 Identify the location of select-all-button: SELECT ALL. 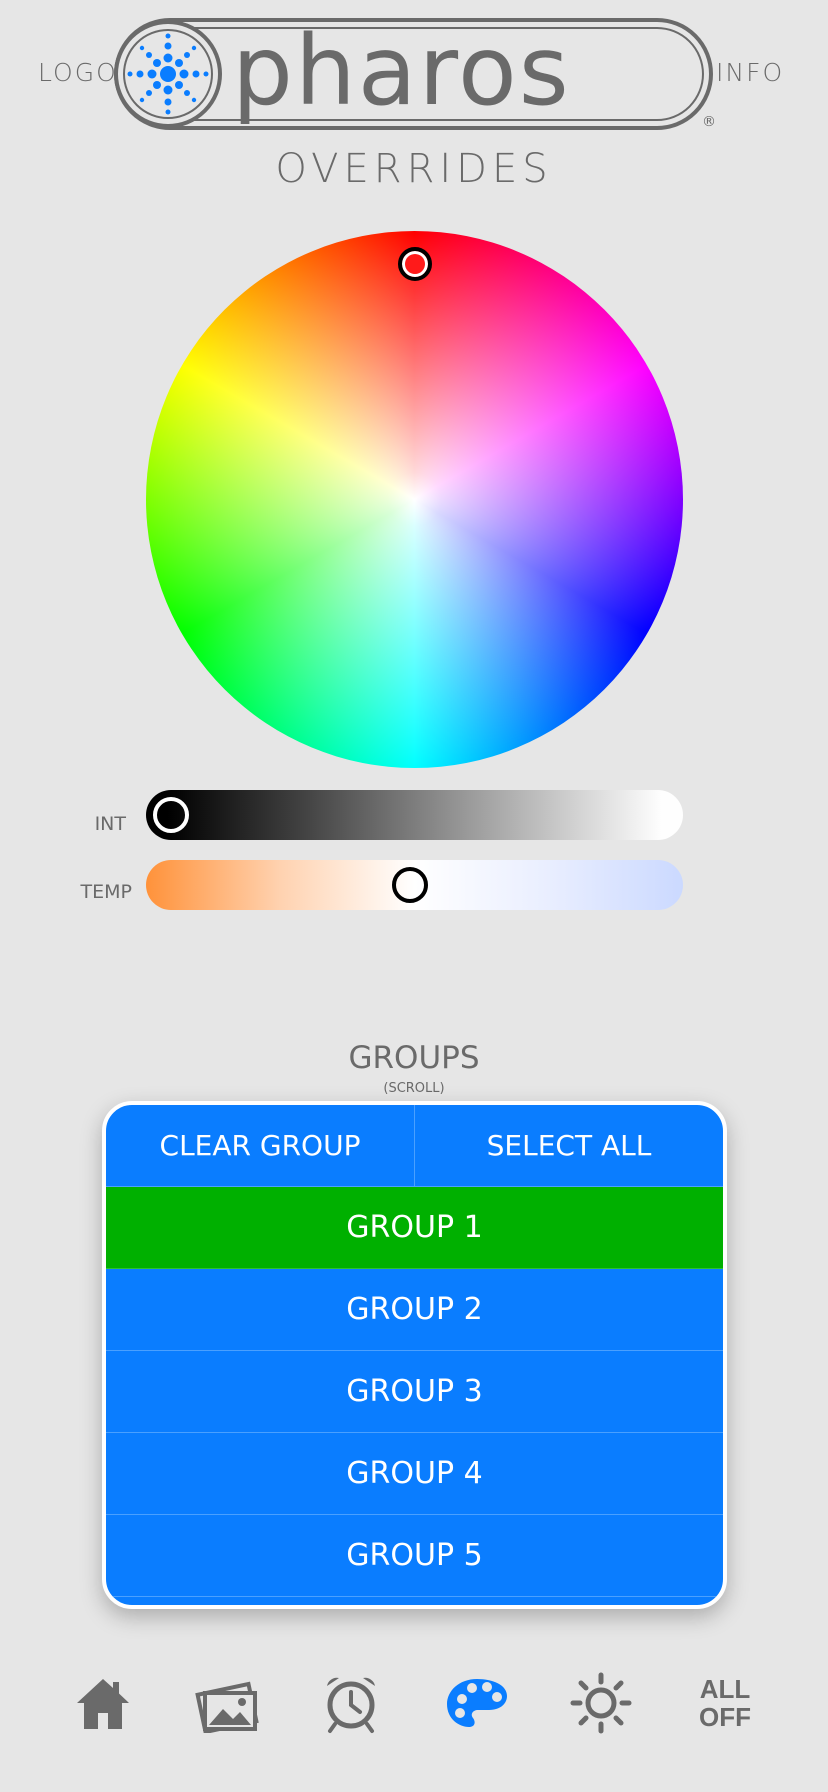
(568, 1145).